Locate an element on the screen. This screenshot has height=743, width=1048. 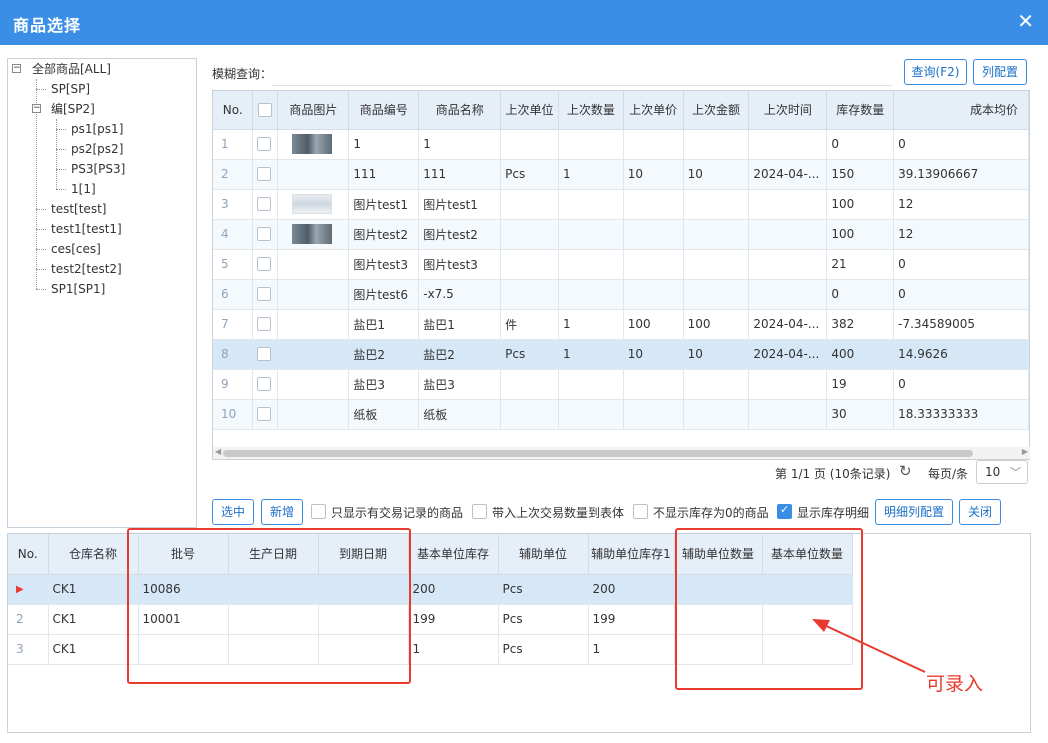
close-icon: ✕ is located at coordinates (1025, 21).